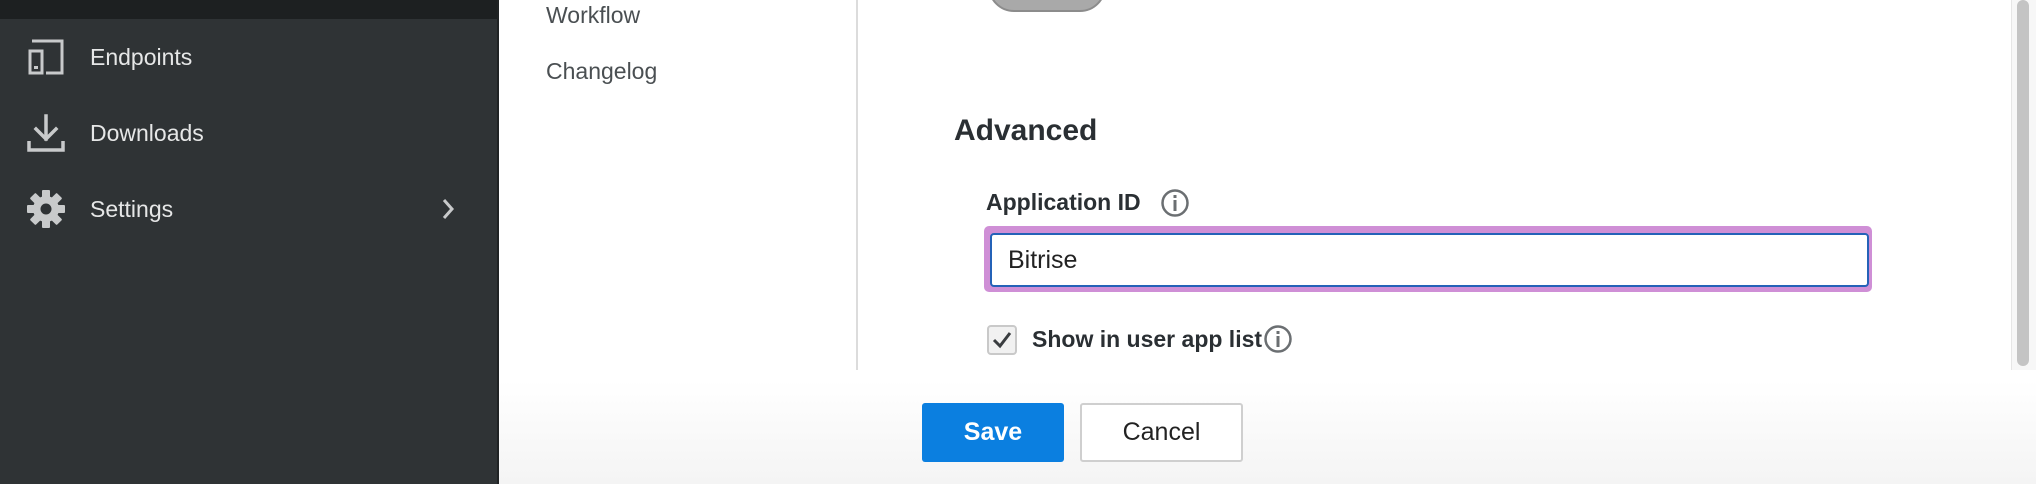 This screenshot has height=484, width=2036. Describe the element at coordinates (1063, 202) in the screenshot. I see `application-id-label: Application ID` at that location.